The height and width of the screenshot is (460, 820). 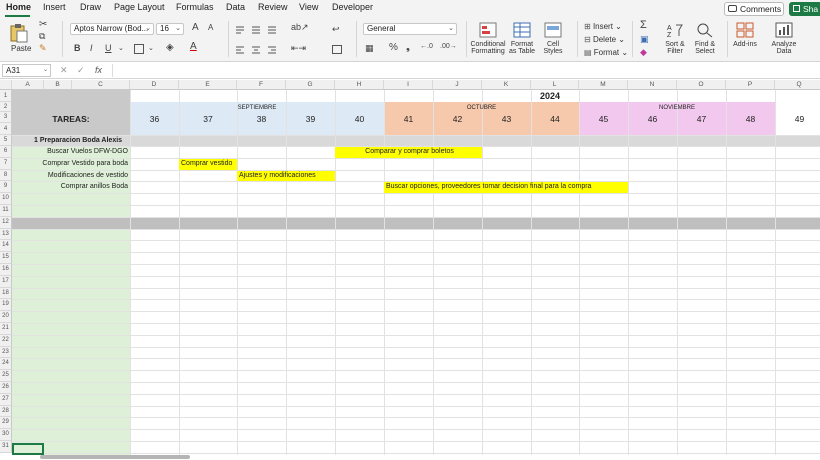 I want to click on shrink-font-icon: A, so click(x=210, y=27).